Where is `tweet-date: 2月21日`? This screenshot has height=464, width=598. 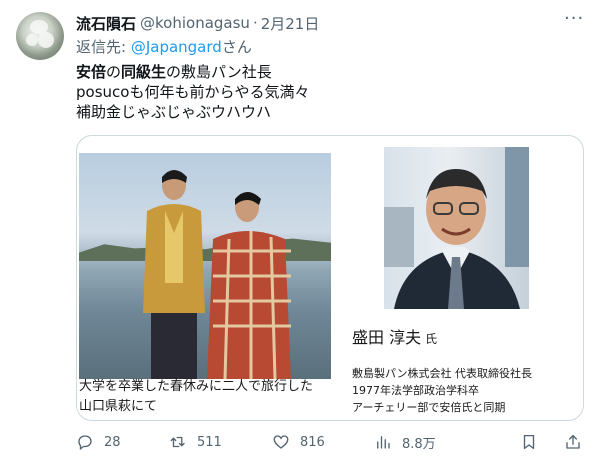 tweet-date: 2月21日 is located at coordinates (290, 23).